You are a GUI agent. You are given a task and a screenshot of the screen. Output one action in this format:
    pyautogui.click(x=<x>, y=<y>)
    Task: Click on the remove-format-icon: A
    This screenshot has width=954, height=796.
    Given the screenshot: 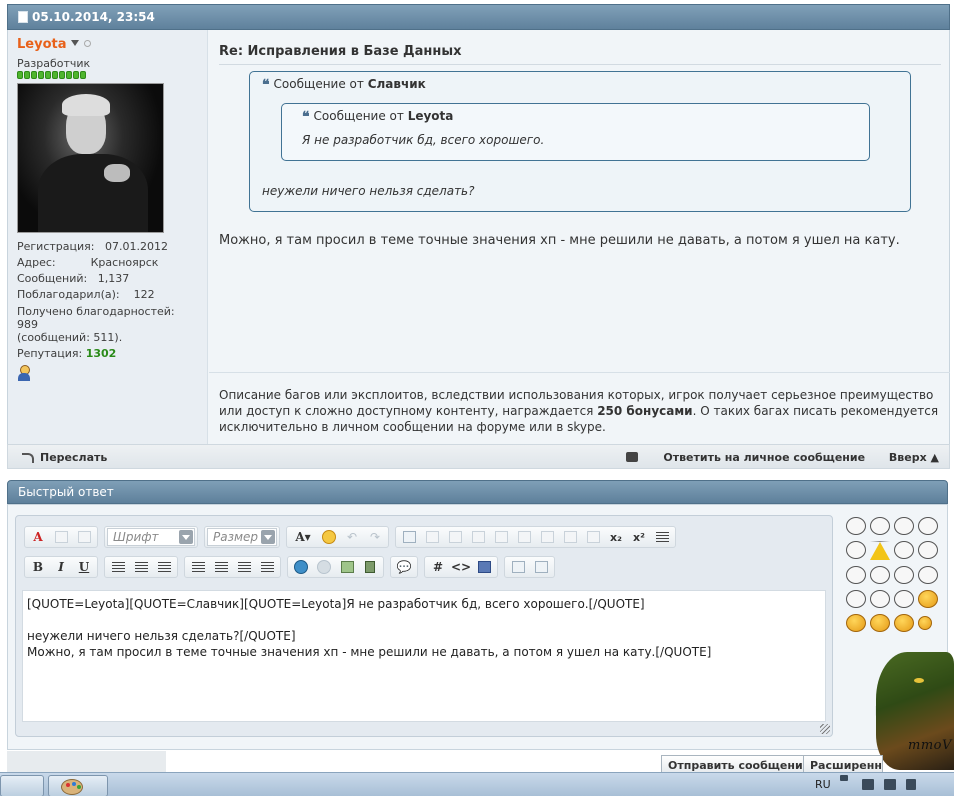 What is the action you would take?
    pyautogui.click(x=38, y=537)
    